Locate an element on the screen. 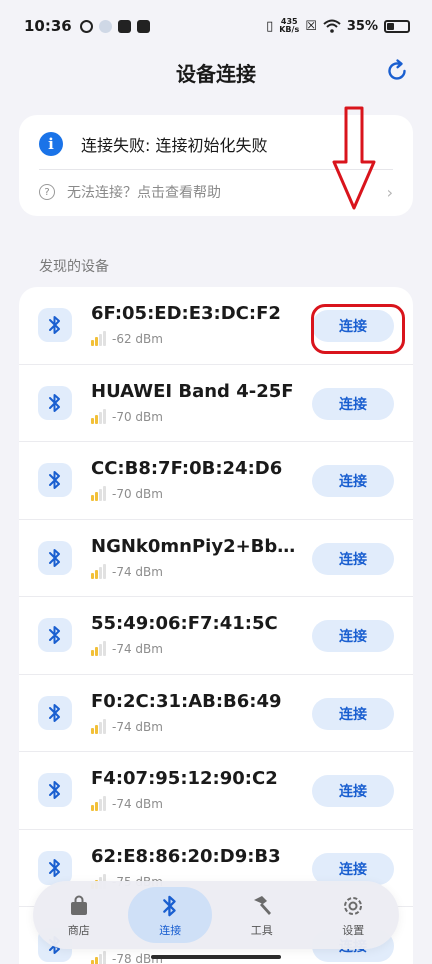 This screenshot has width=432, height=964. nav-item-bluetooth: 连接 is located at coordinates (171, 915).